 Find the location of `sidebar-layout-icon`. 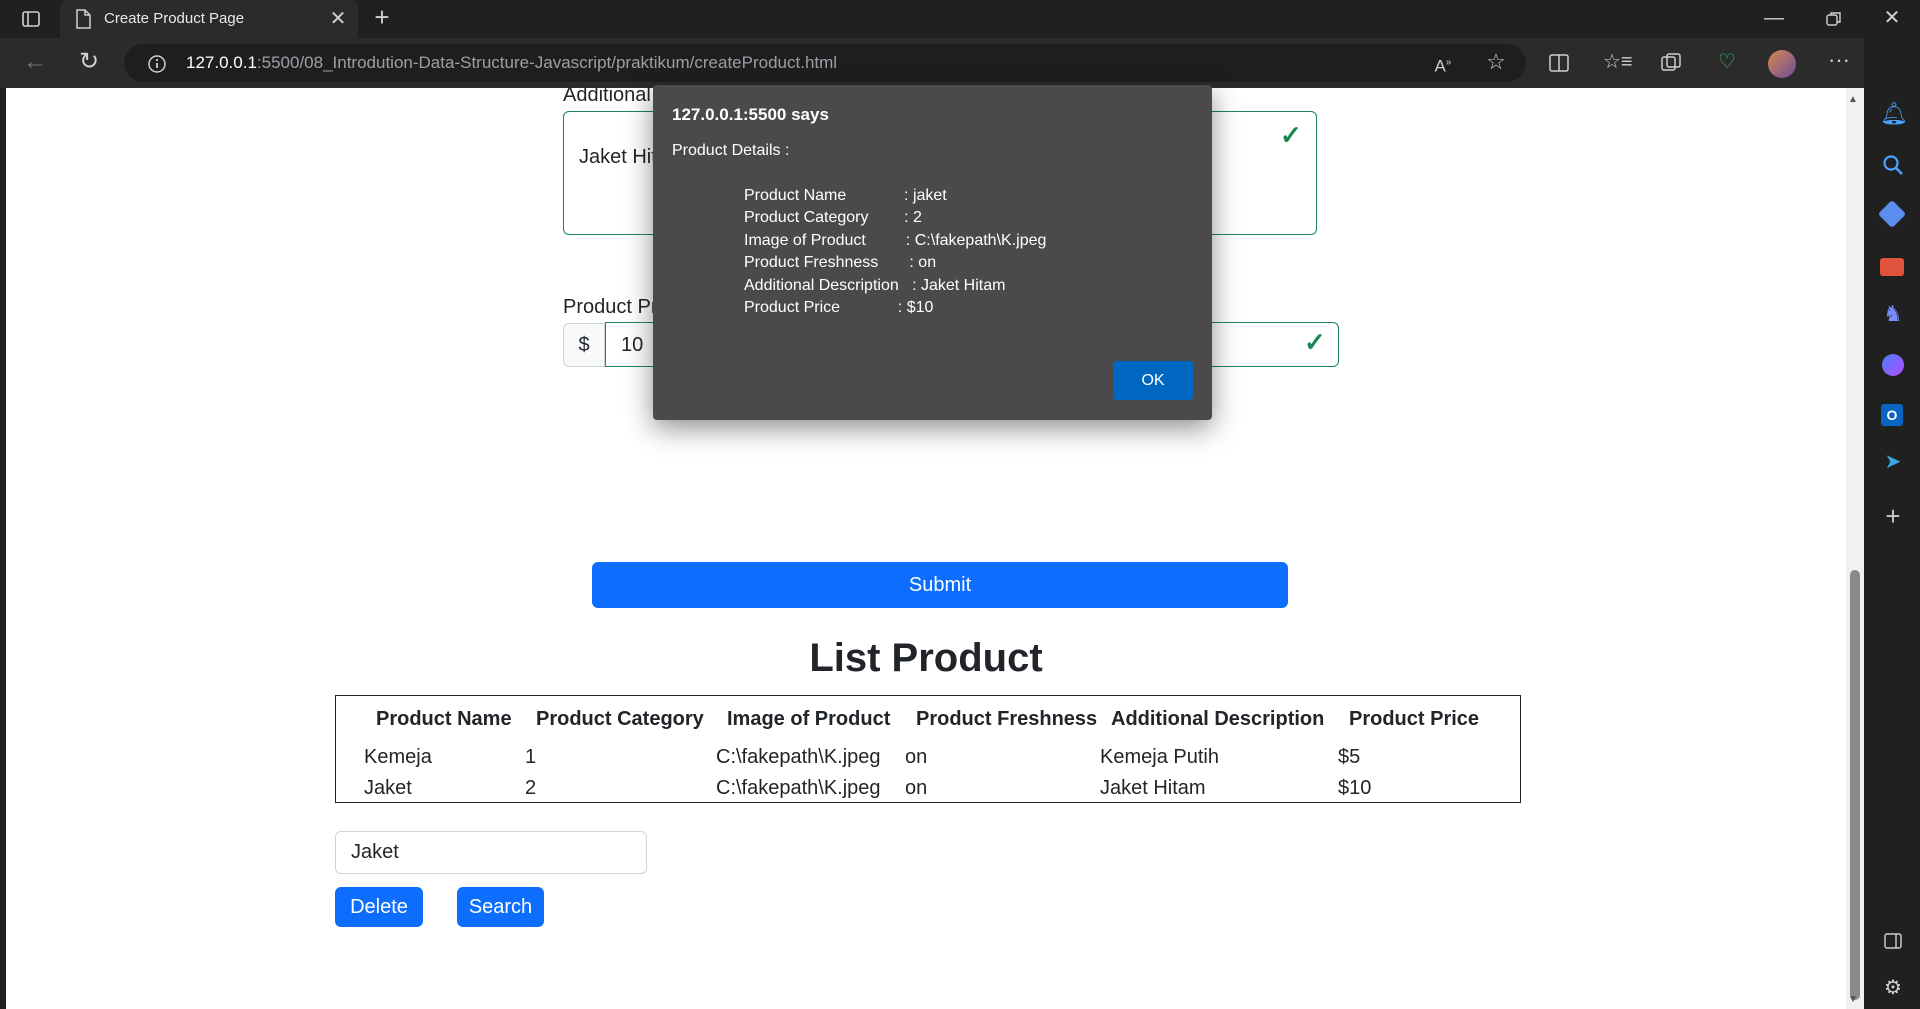

sidebar-layout-icon is located at coordinates (1893, 943).